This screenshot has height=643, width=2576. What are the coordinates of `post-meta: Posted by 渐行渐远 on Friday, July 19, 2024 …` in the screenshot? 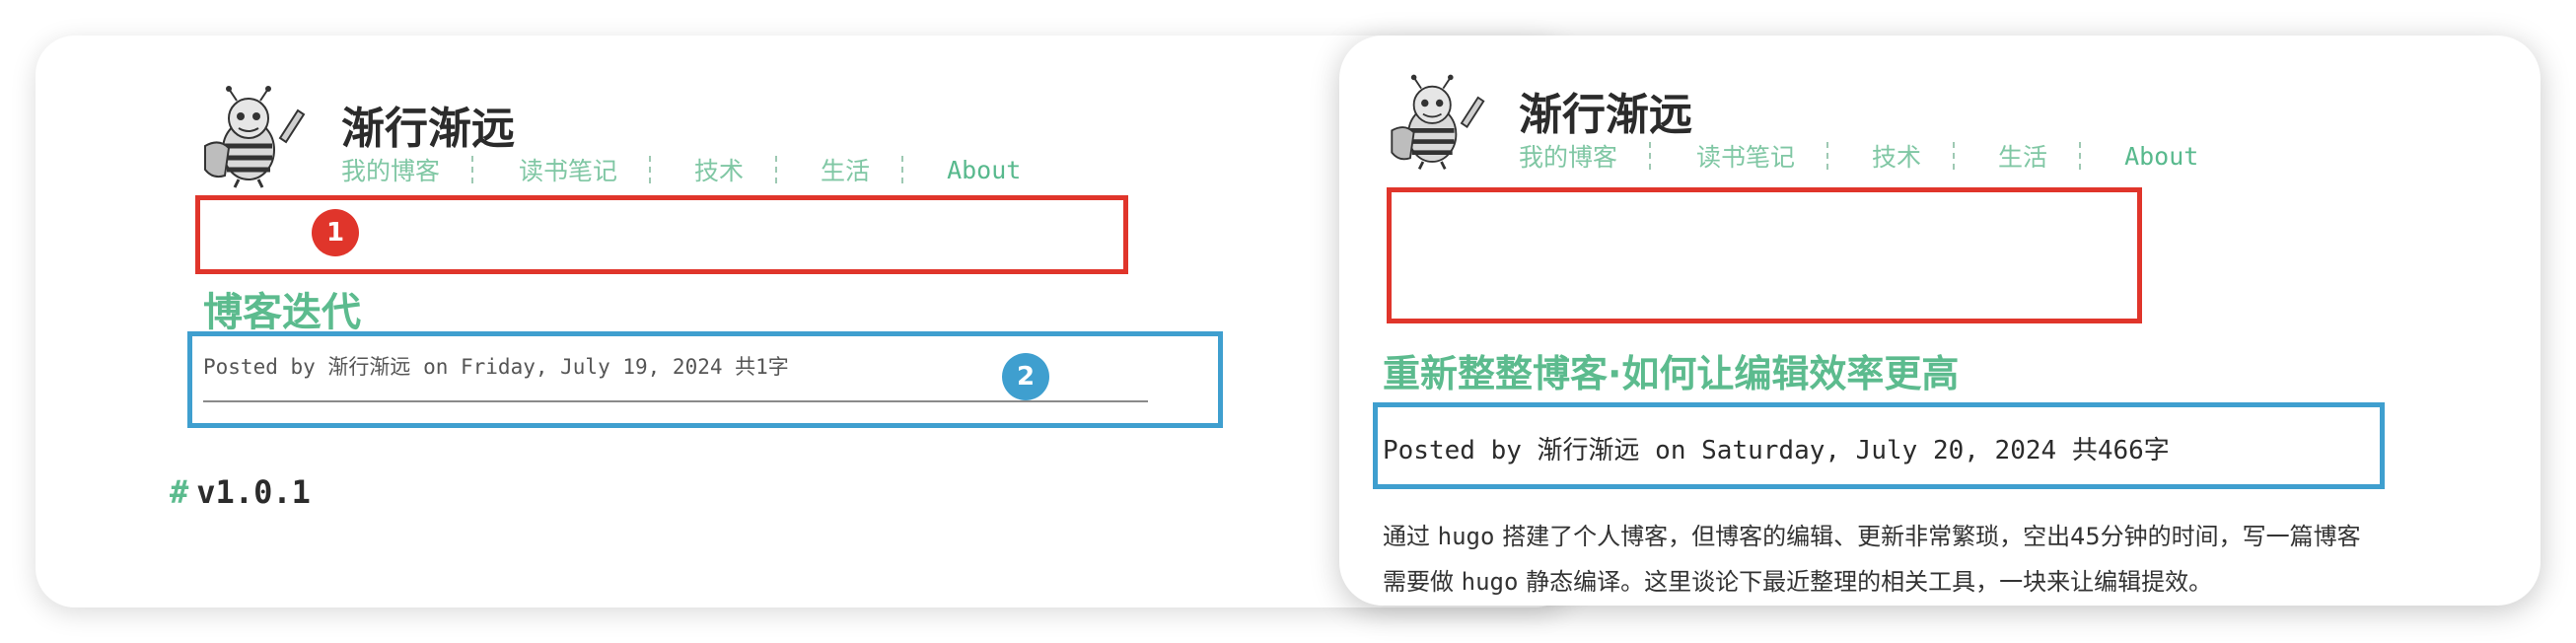 It's located at (496, 367).